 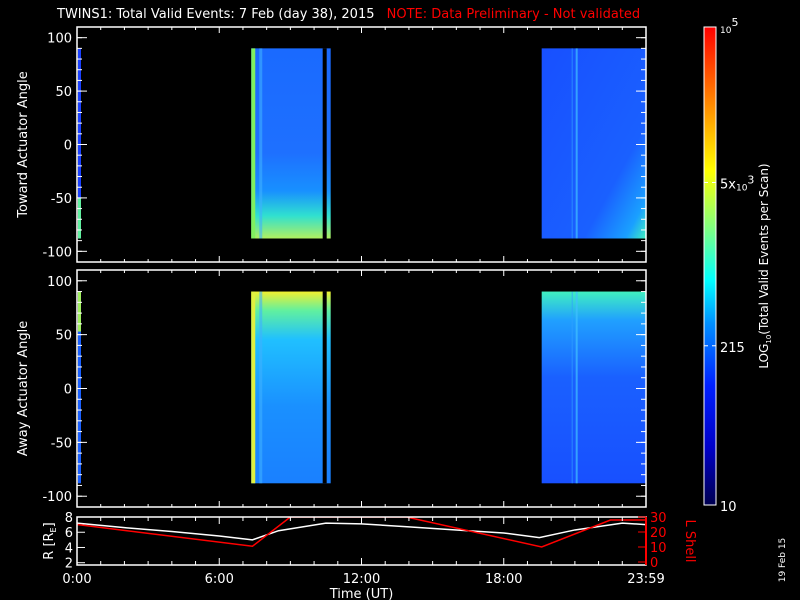 What do you see at coordinates (689, 540) in the screenshot?
I see `l-shell-axis-label: L Shell` at bounding box center [689, 540].